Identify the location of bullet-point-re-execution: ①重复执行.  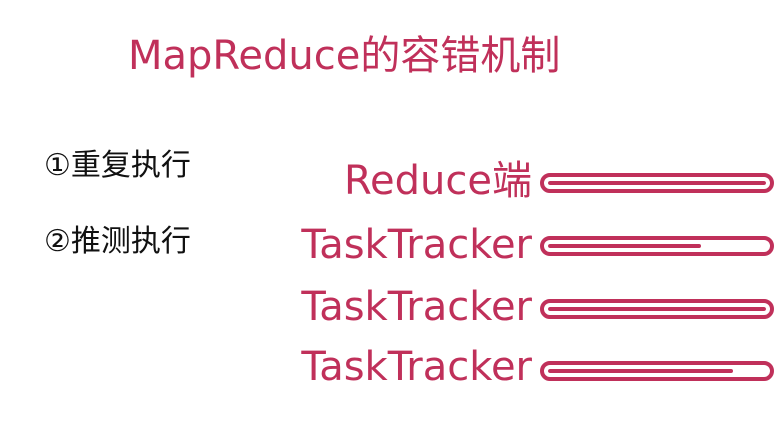
(117, 165).